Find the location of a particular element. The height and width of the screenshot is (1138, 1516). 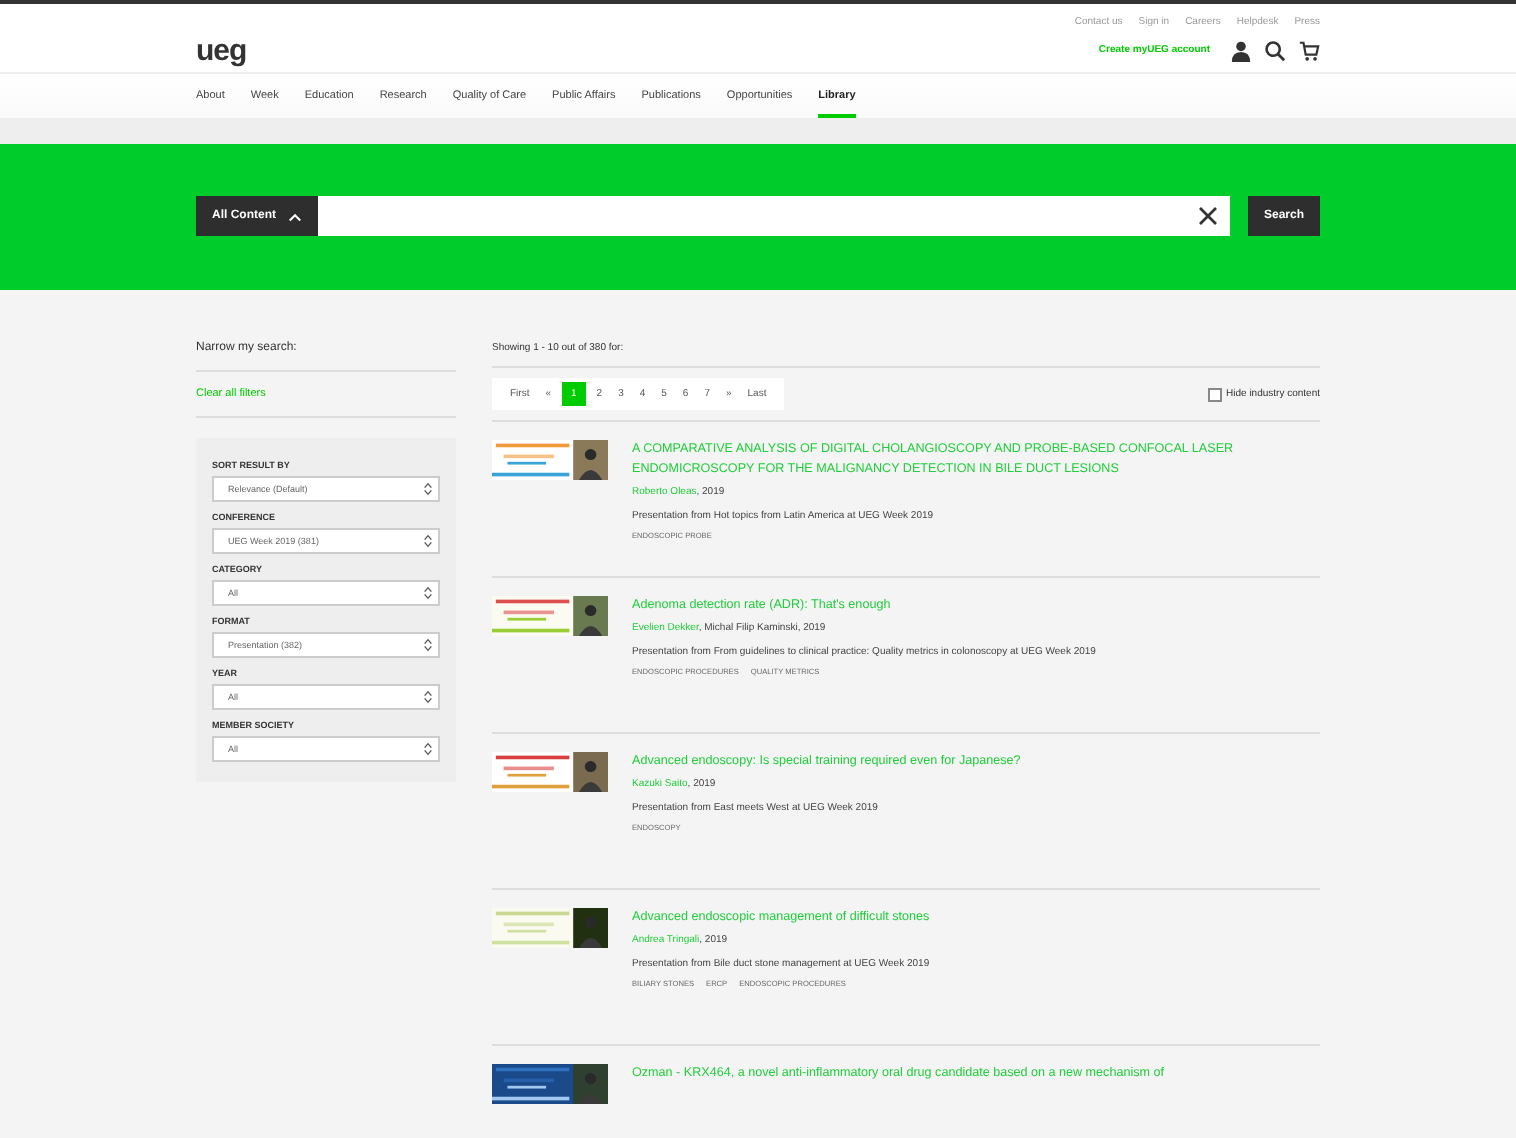

logo: ueg is located at coordinates (221, 50).